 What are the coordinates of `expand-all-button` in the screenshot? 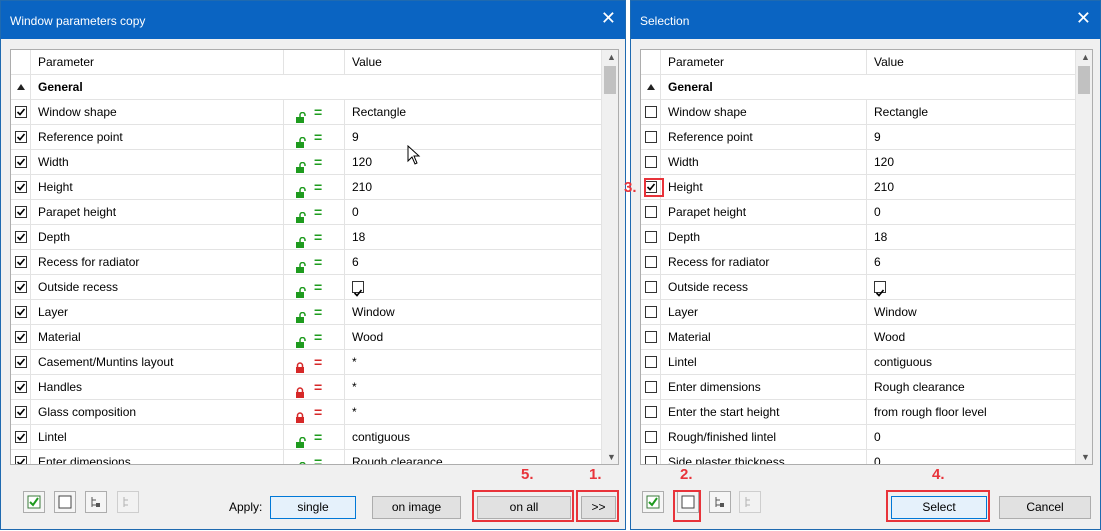 It's located at (96, 502).